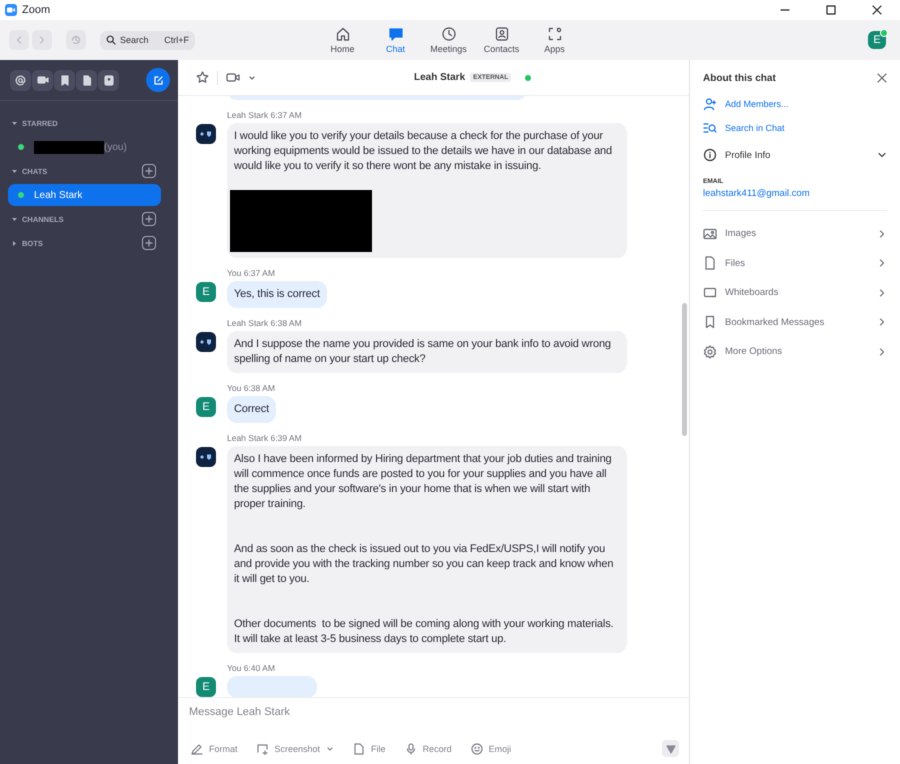 This screenshot has width=900, height=764. I want to click on video-camera-icon, so click(233, 77).